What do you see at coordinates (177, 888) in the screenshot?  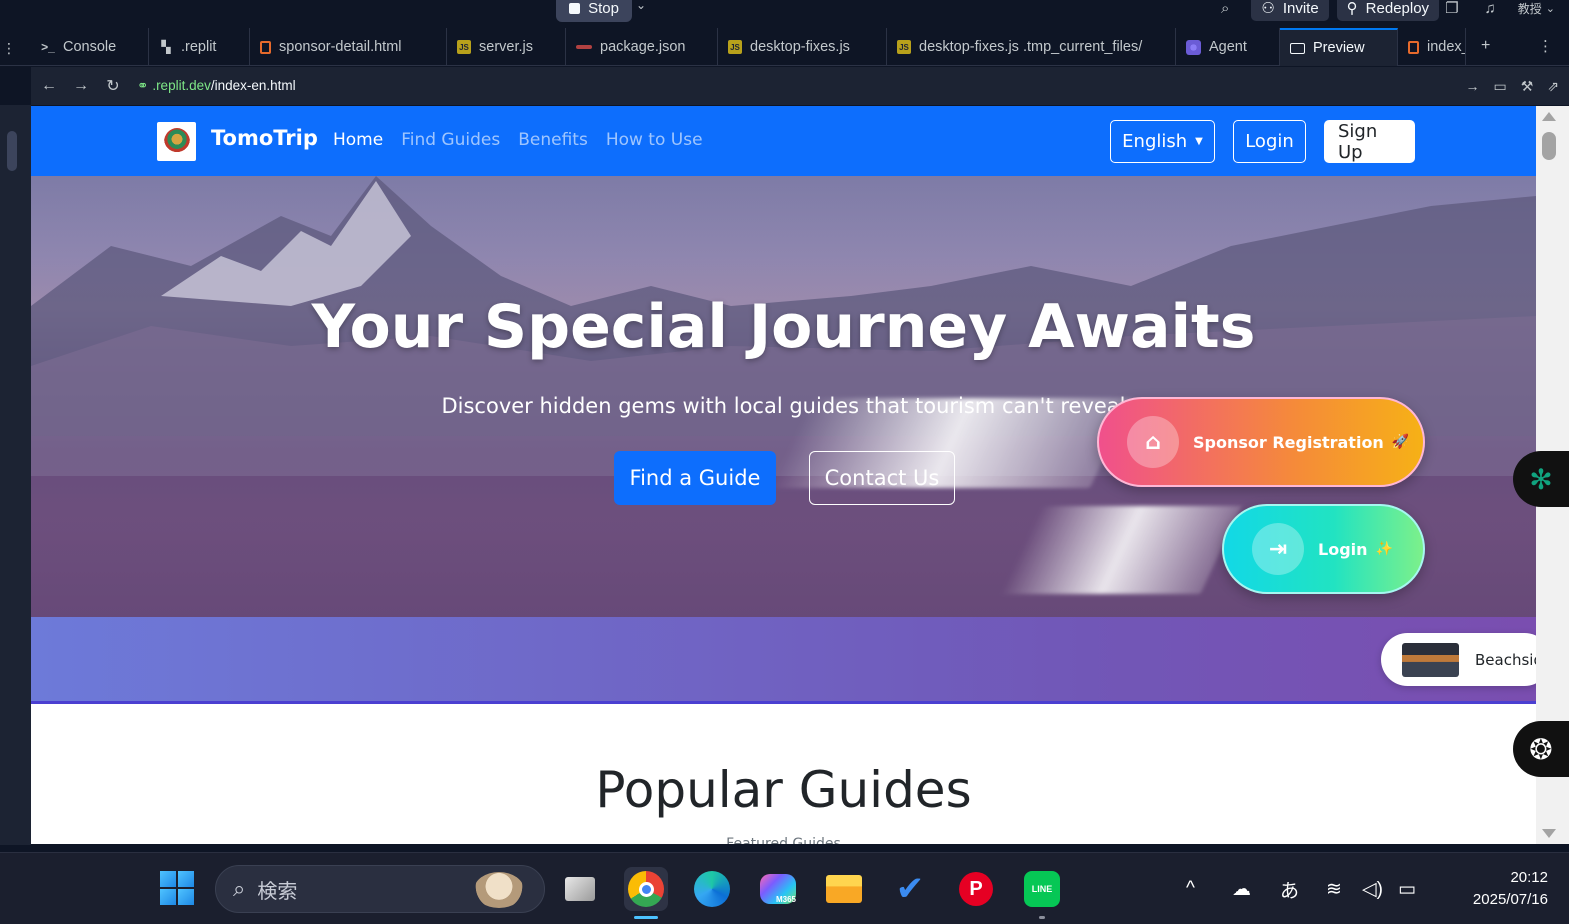 I see `windows-start-icon` at bounding box center [177, 888].